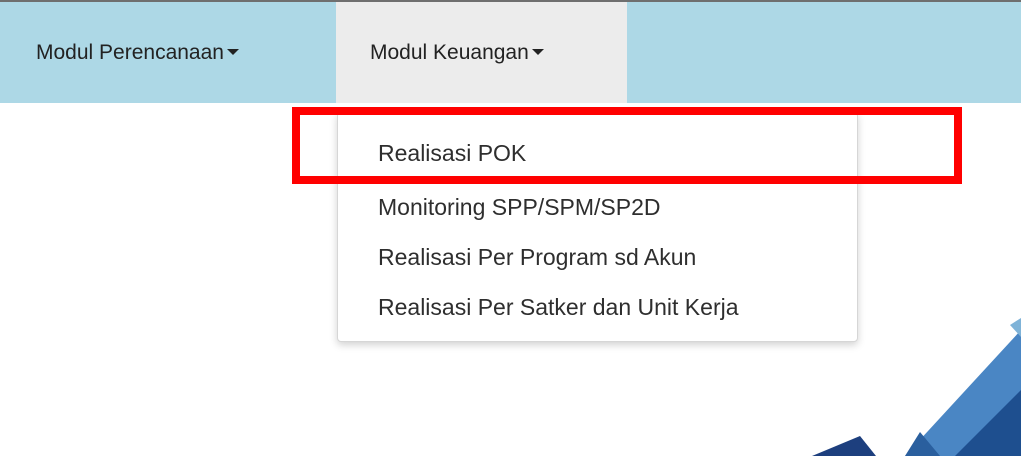 The image size is (1021, 456). I want to click on menu-item-realisasi-per-satker-dan-unit-kerja: Realisasi Per Satker dan Unit Kerja, so click(558, 307).